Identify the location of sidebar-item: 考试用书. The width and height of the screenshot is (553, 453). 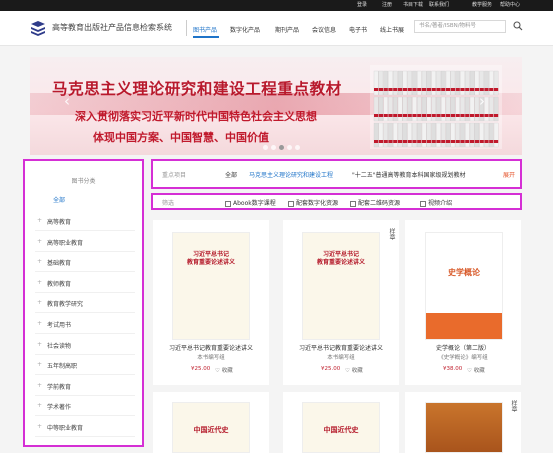
(59, 324).